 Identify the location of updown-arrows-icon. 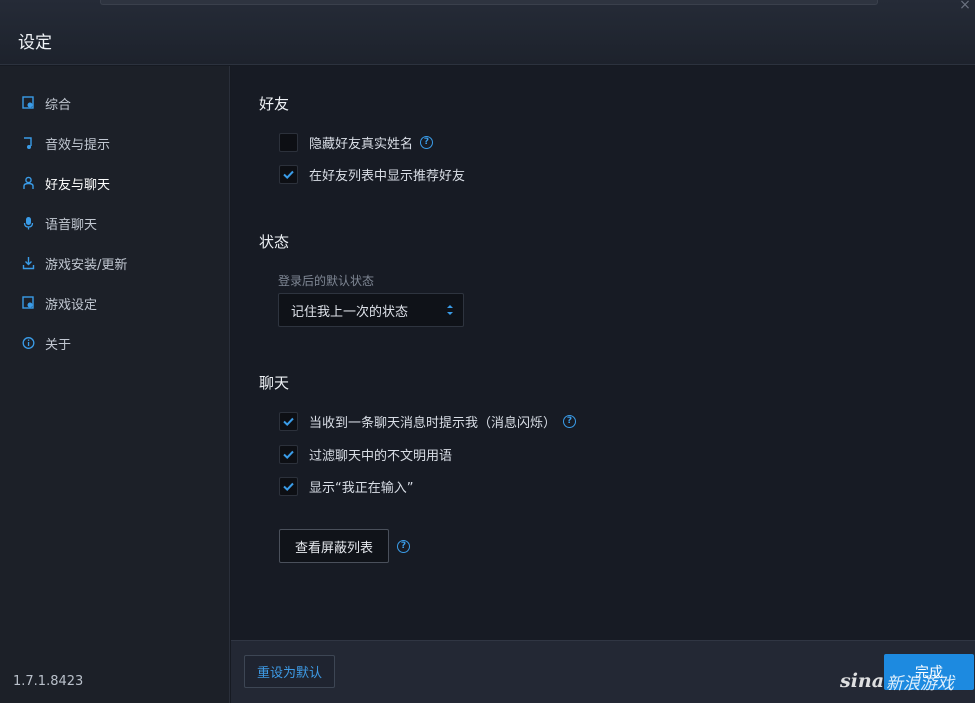
(450, 310).